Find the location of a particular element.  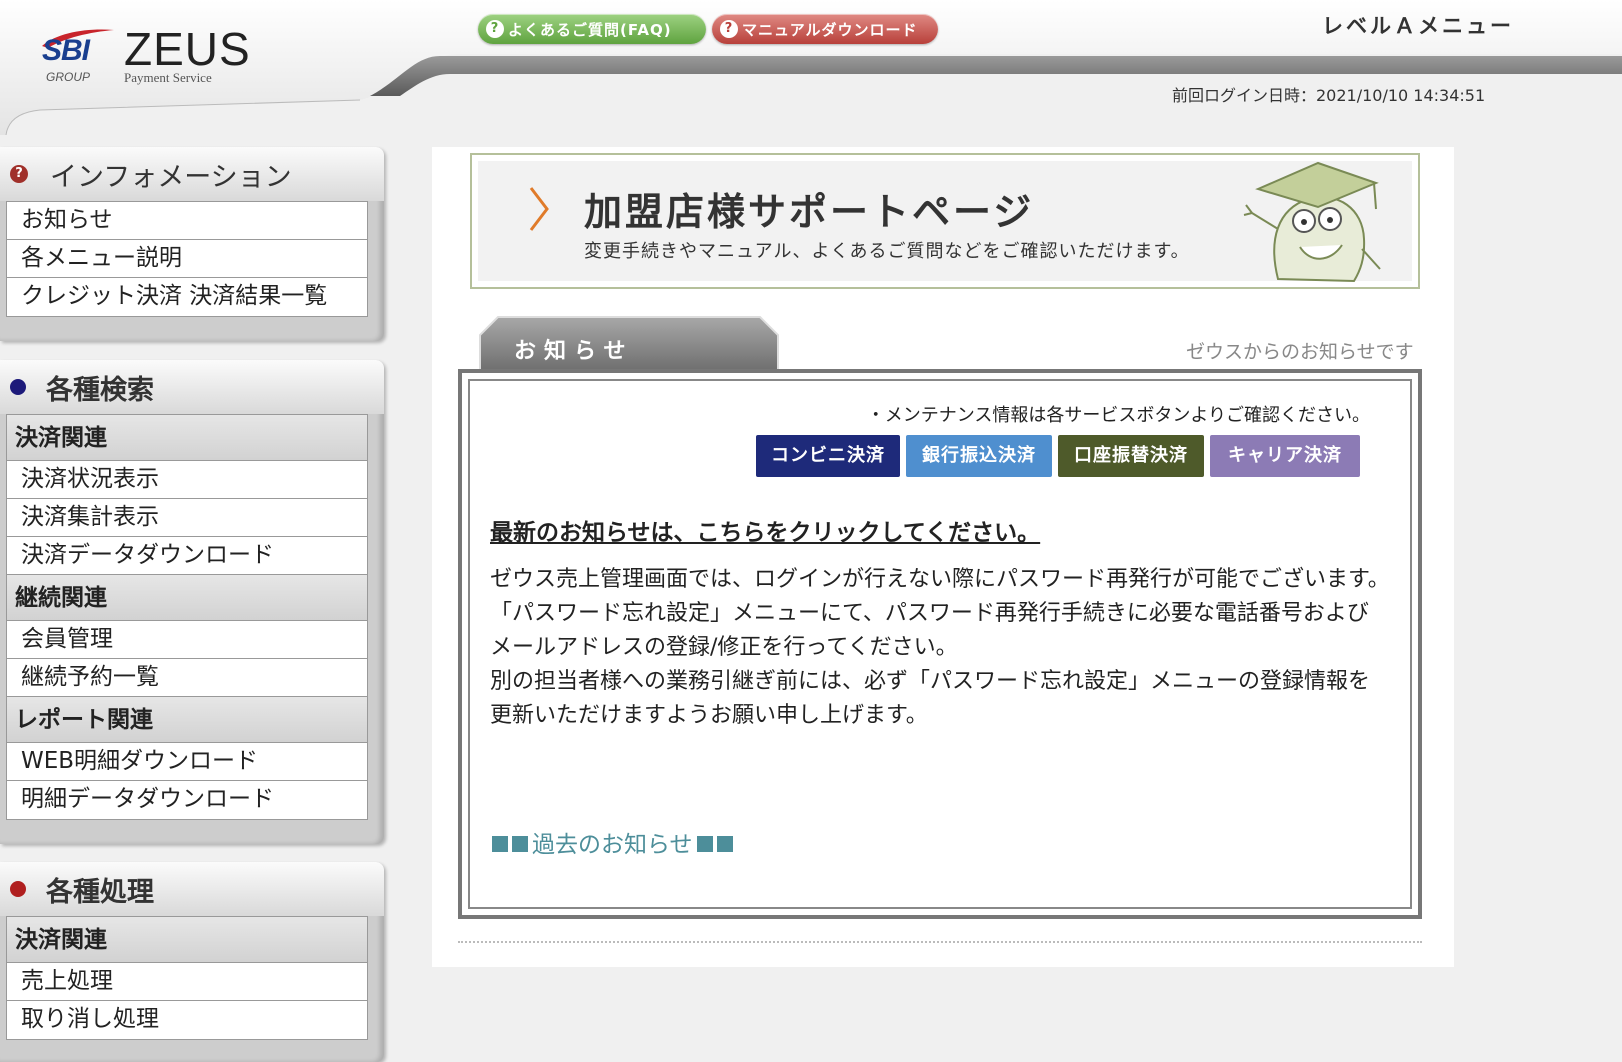

level-menu-title: レベルＡメニュー is located at coordinates (1418, 26).